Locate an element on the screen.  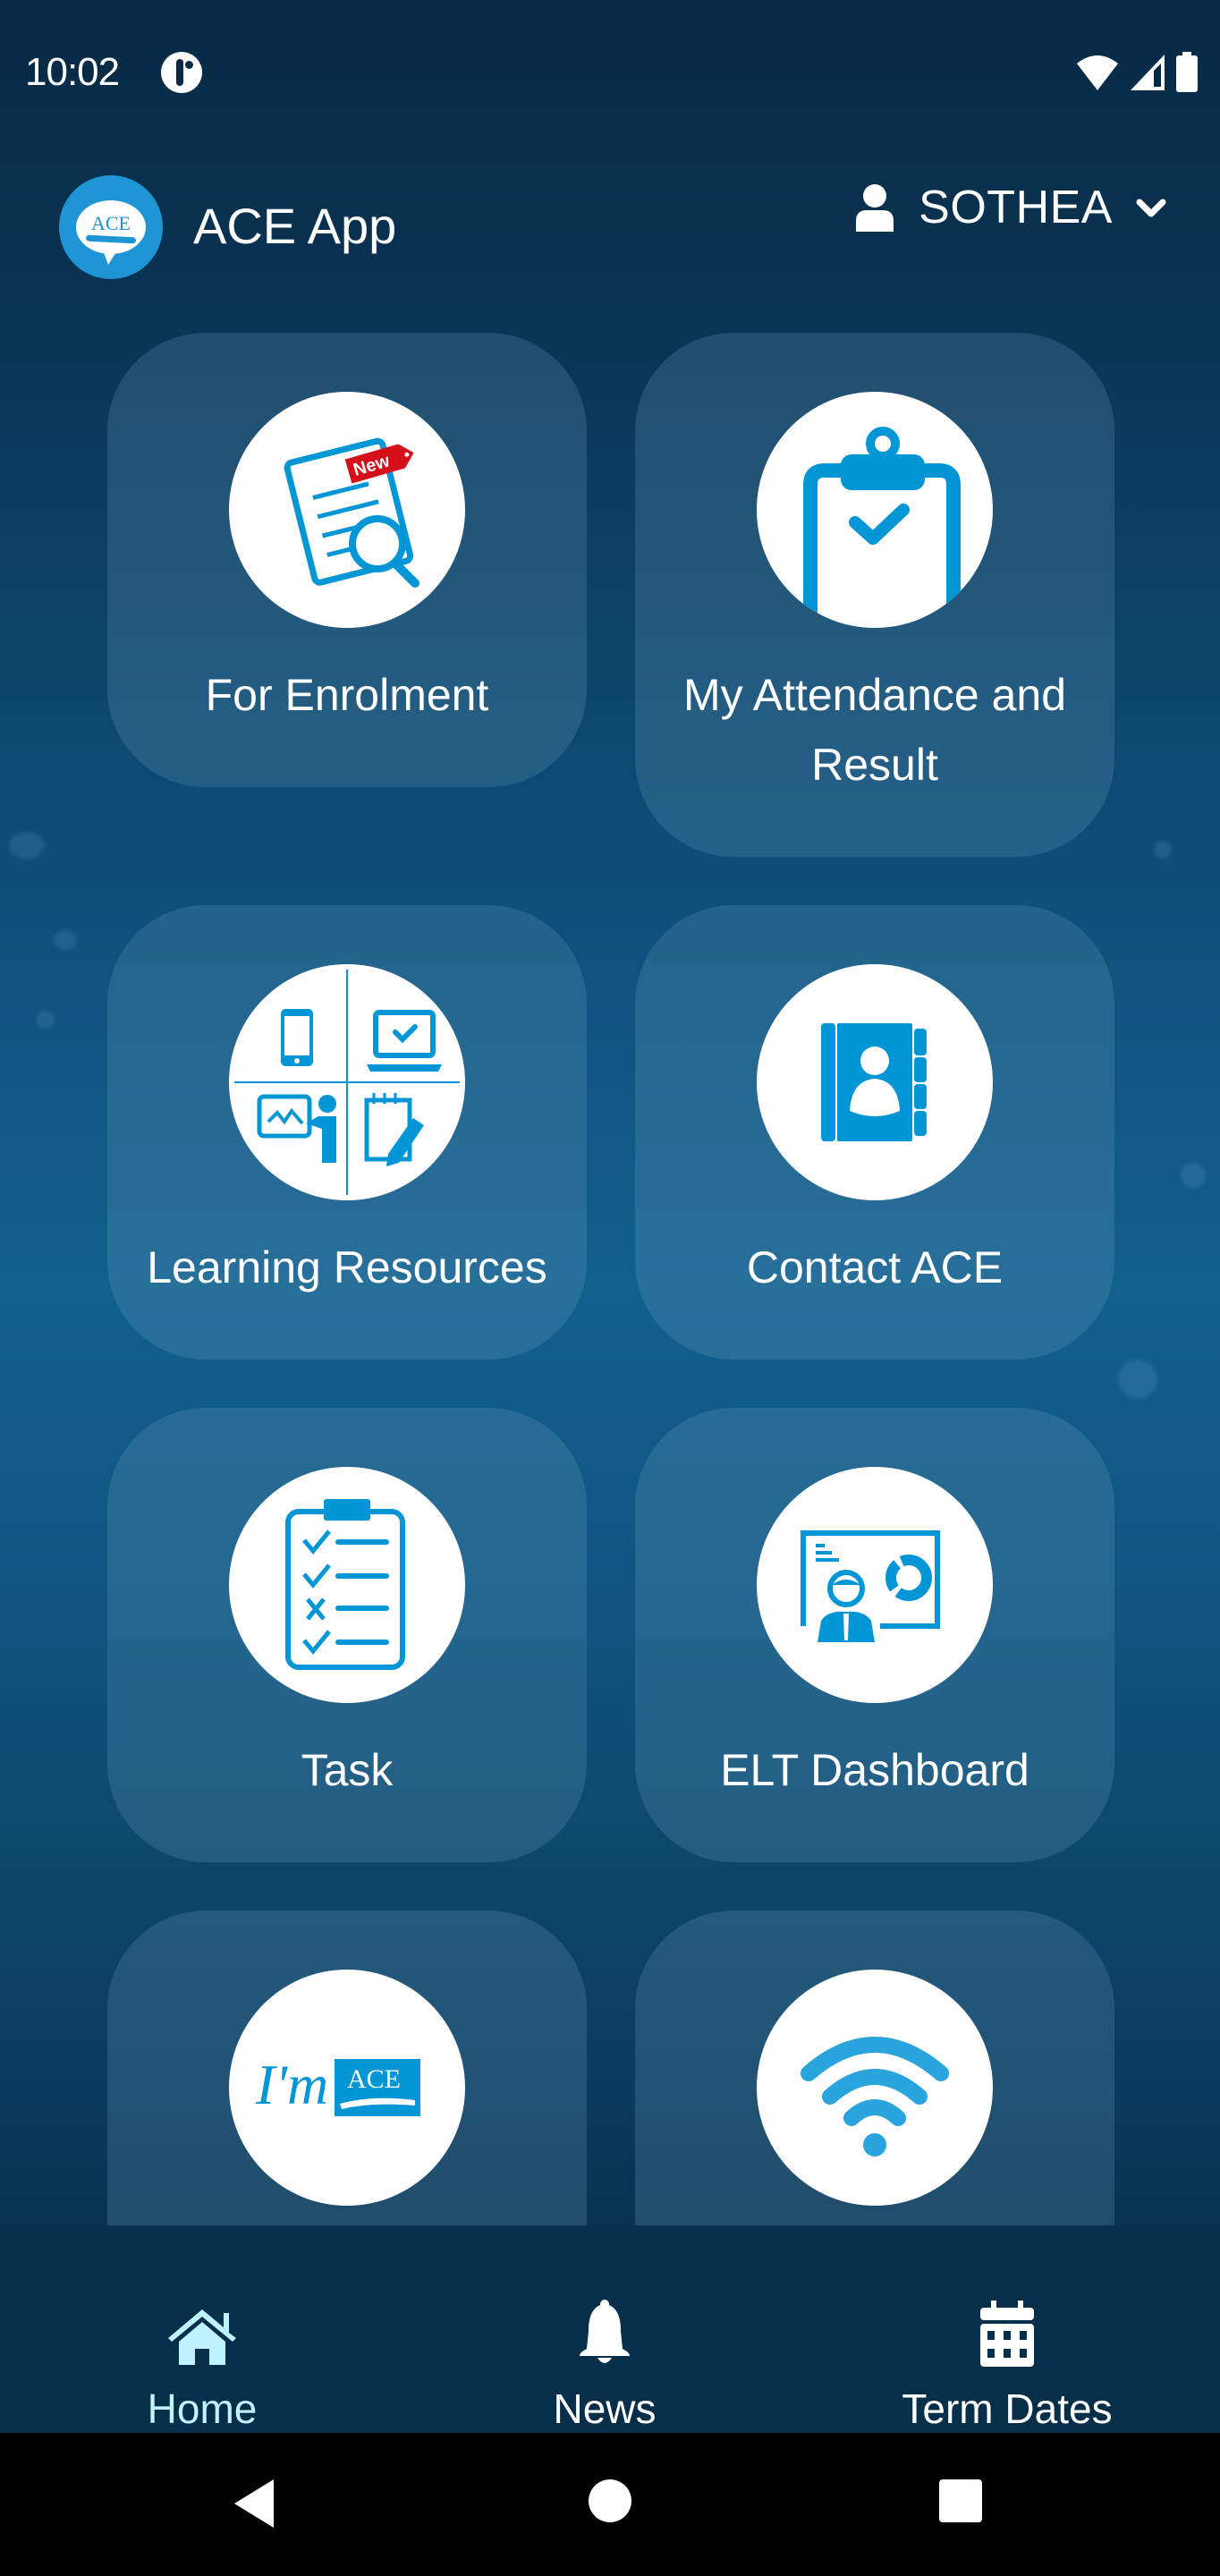
nav-label: Home is located at coordinates (203, 2408).